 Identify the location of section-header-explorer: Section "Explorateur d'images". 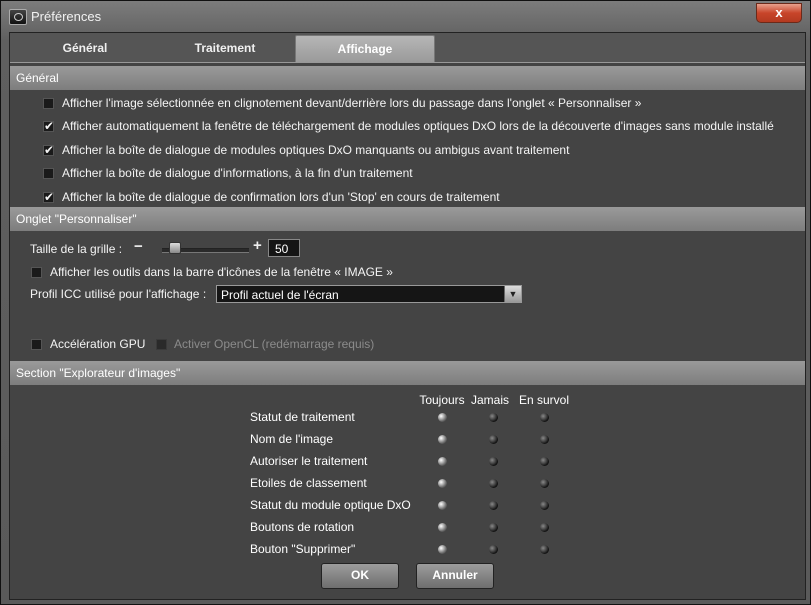
(407, 373).